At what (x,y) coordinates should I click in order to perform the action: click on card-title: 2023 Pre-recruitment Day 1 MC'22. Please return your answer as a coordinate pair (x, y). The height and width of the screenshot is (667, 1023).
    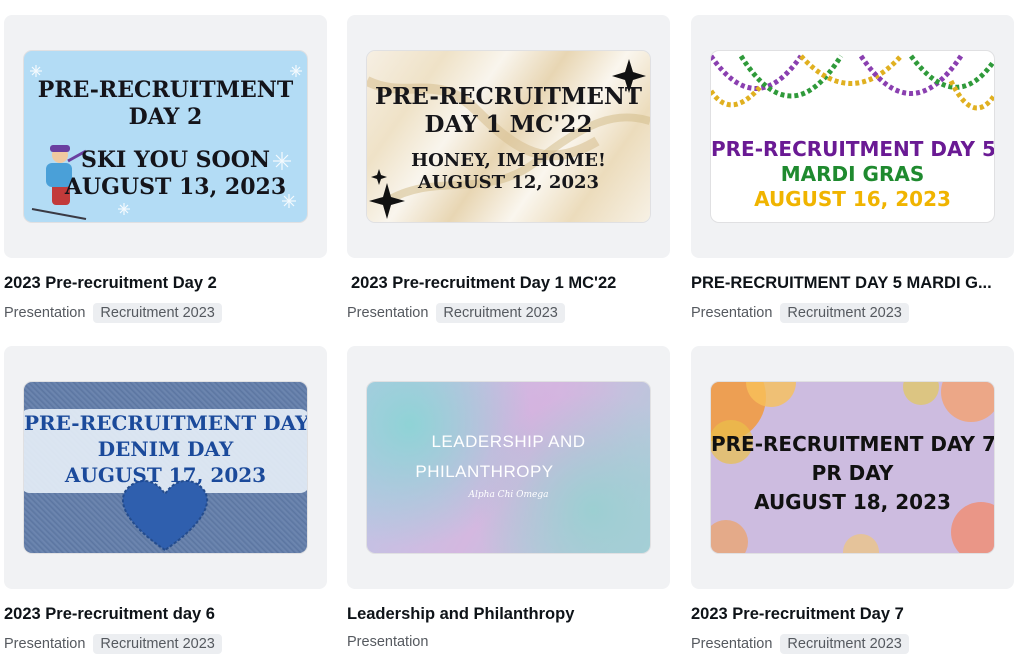
    Looking at the image, I should click on (511, 283).